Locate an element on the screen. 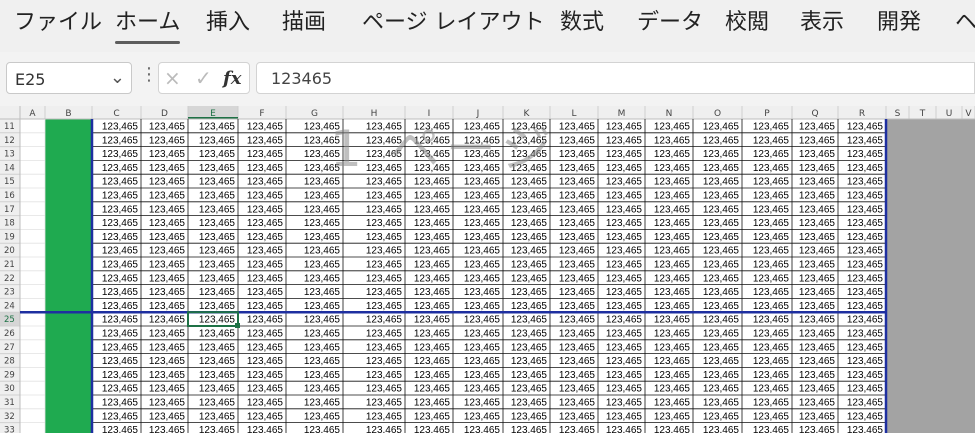 Image resolution: width=975 pixels, height=433 pixels. row-header-20: 20 is located at coordinates (9, 251).